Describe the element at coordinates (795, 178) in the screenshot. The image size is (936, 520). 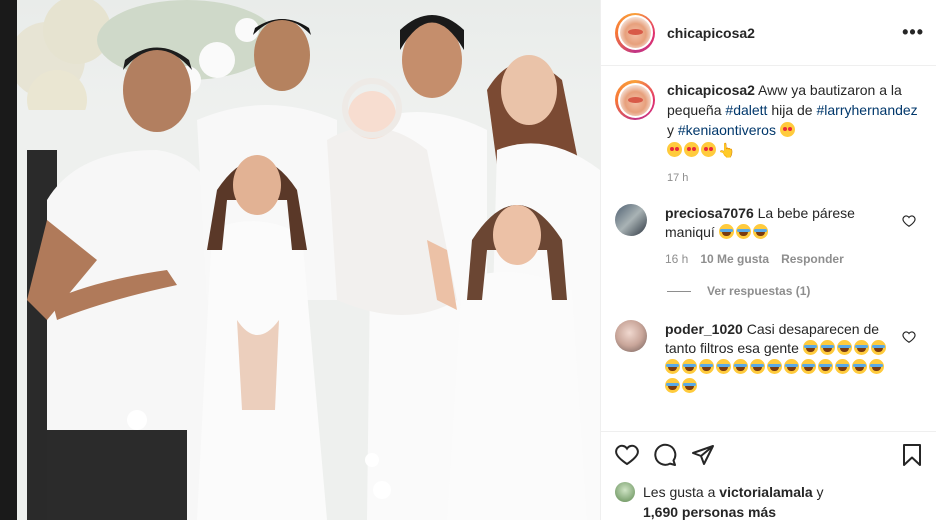
I see `caption-timestamp: 17 h` at that location.